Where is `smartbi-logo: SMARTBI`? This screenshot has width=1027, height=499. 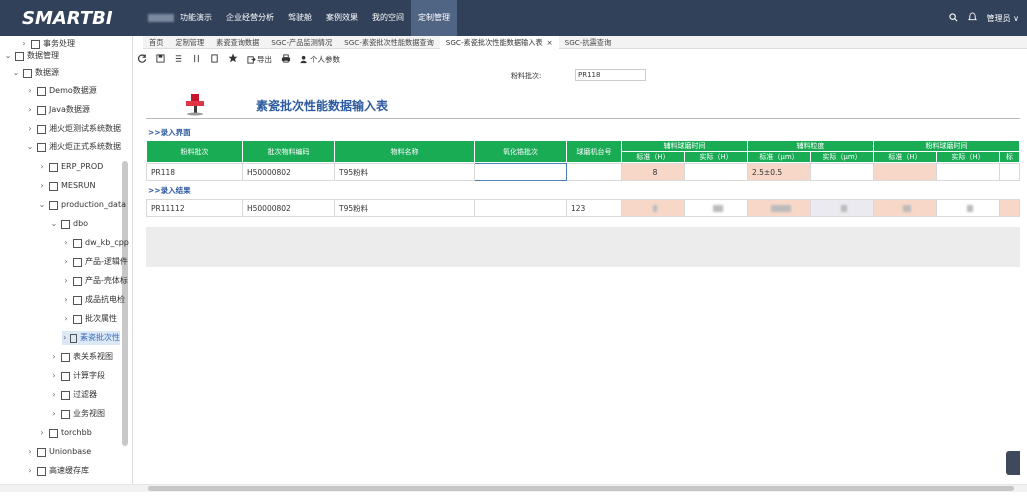
smartbi-logo: SMARTBI is located at coordinates (67, 18).